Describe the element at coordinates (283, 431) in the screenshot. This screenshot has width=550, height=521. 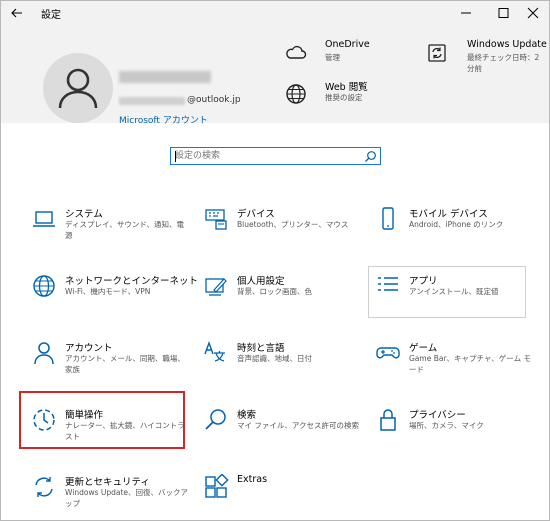
I see `tile-search: 検索 マイ ファイル、アクセス許可の検索` at that location.